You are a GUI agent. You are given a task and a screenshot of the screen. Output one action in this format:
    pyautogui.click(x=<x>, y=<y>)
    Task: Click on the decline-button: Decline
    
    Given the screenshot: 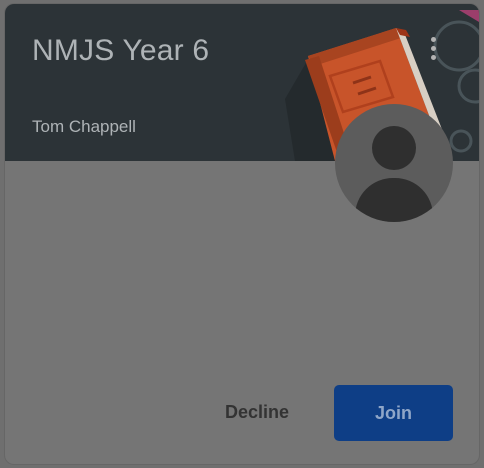 What is the action you would take?
    pyautogui.click(x=257, y=412)
    